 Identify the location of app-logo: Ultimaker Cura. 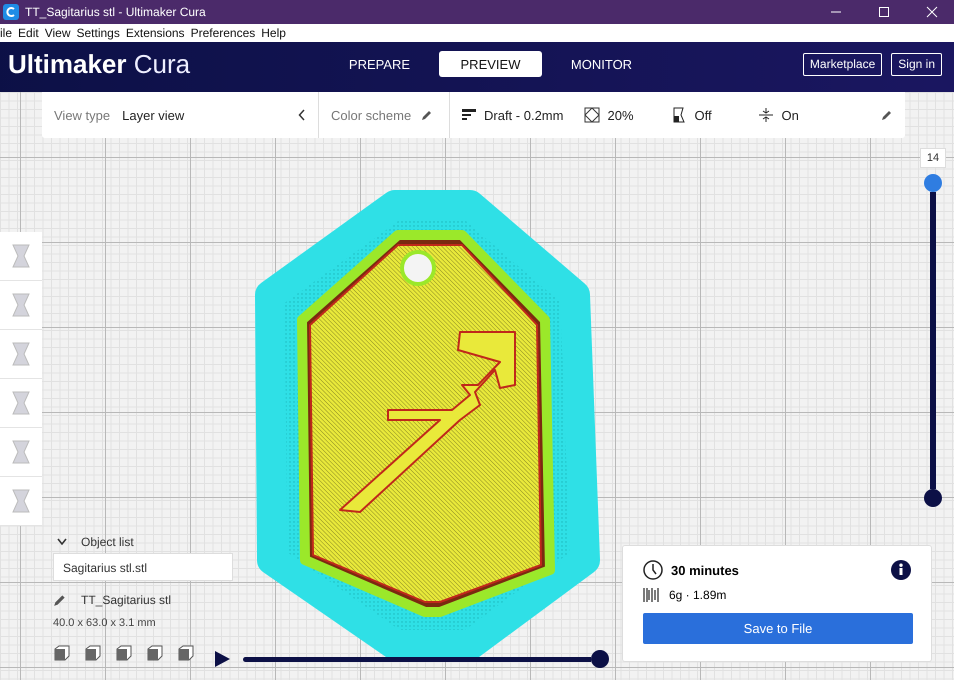
(100, 64).